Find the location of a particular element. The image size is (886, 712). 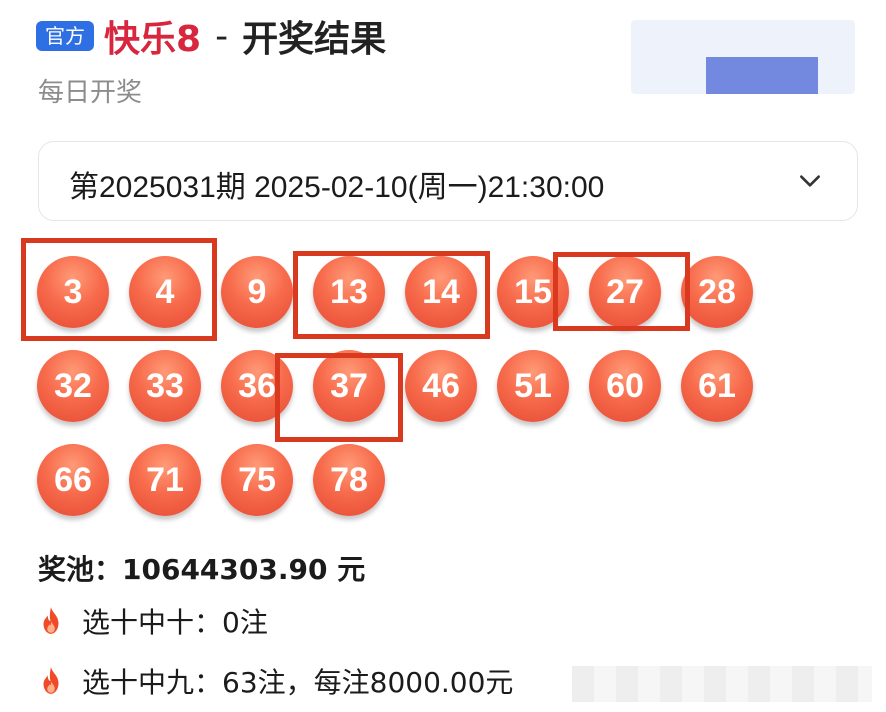

period-label: 第2025031期 2025-02-10(周一)21:30:00 is located at coordinates (337, 187).